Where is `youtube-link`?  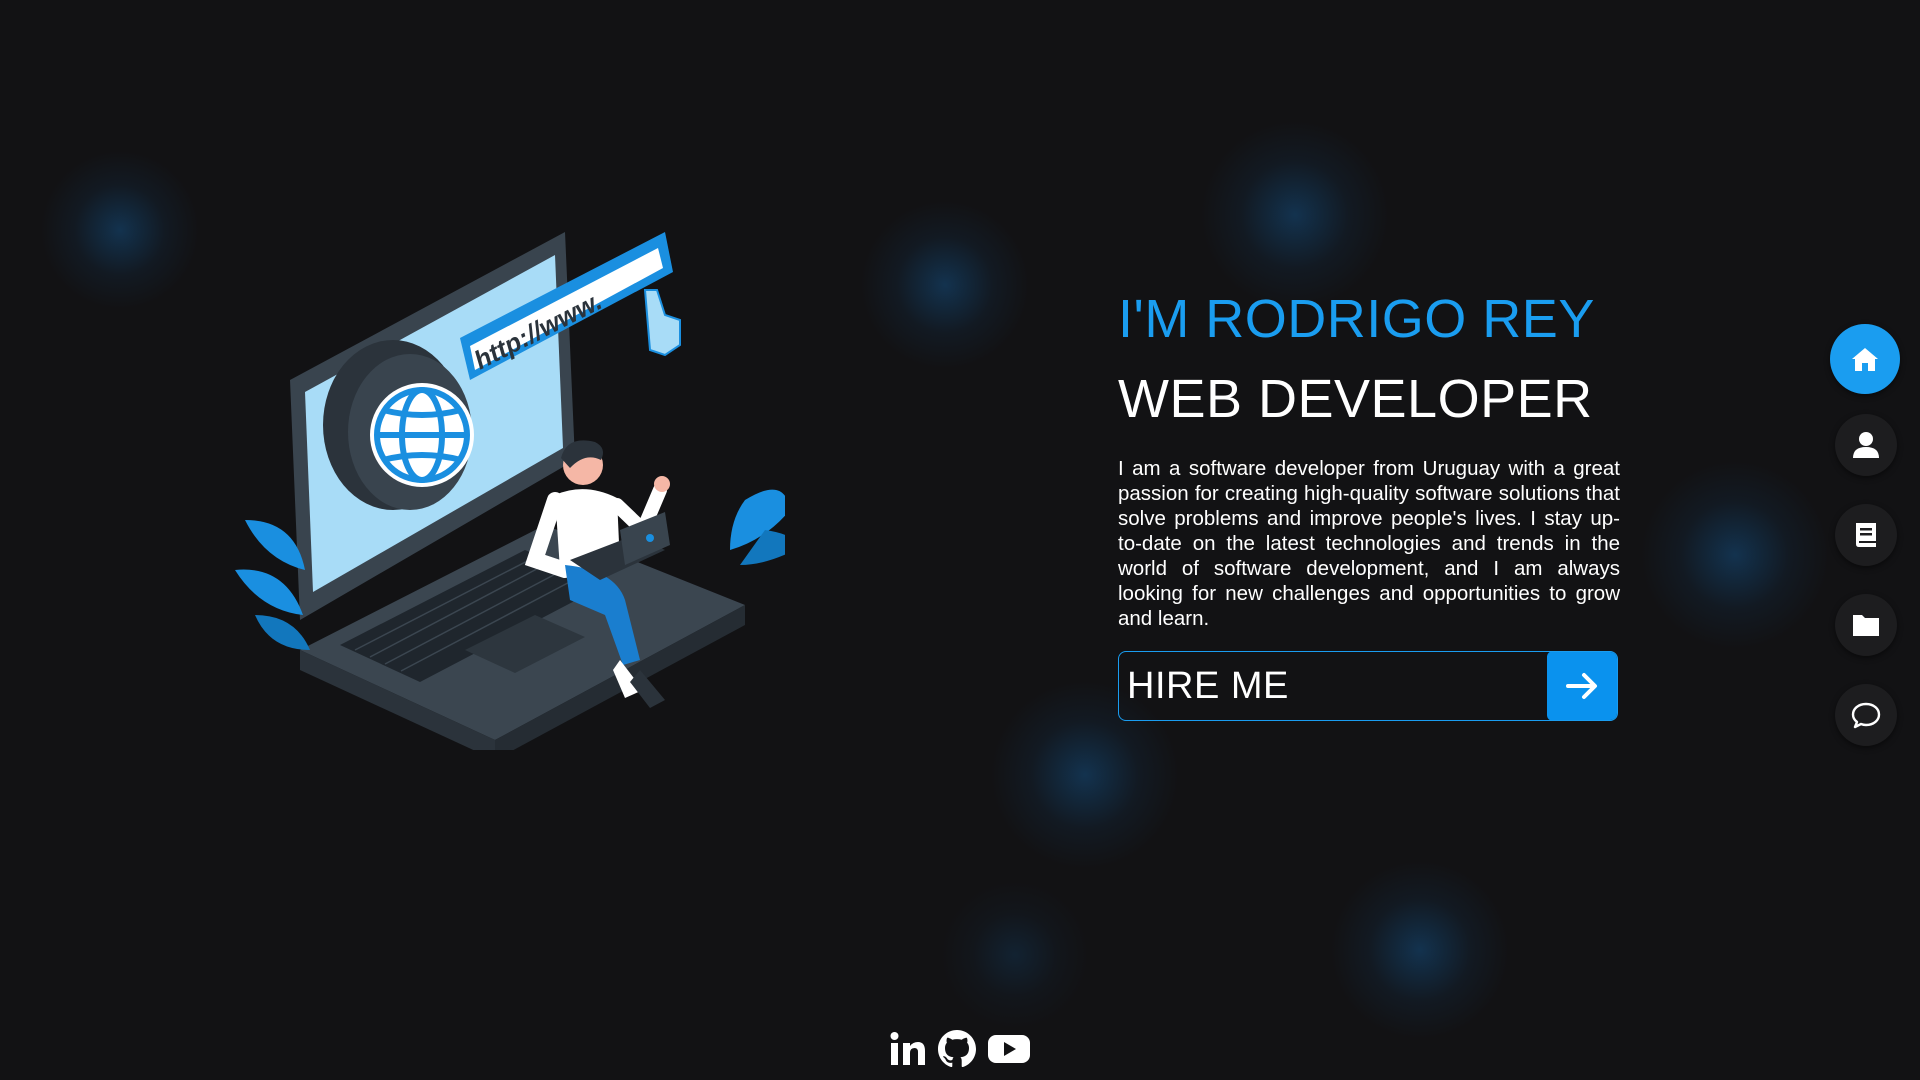
youtube-link is located at coordinates (1009, 1049).